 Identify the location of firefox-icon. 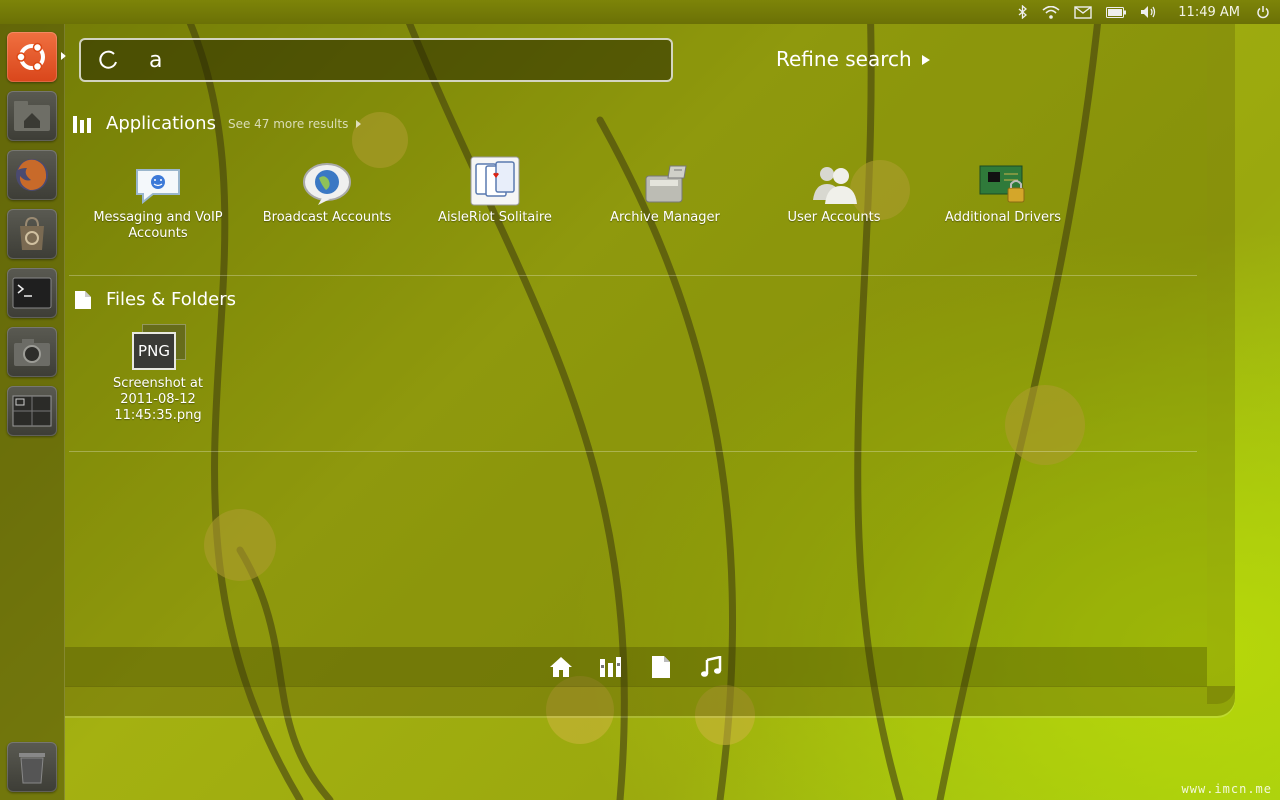
(32, 175).